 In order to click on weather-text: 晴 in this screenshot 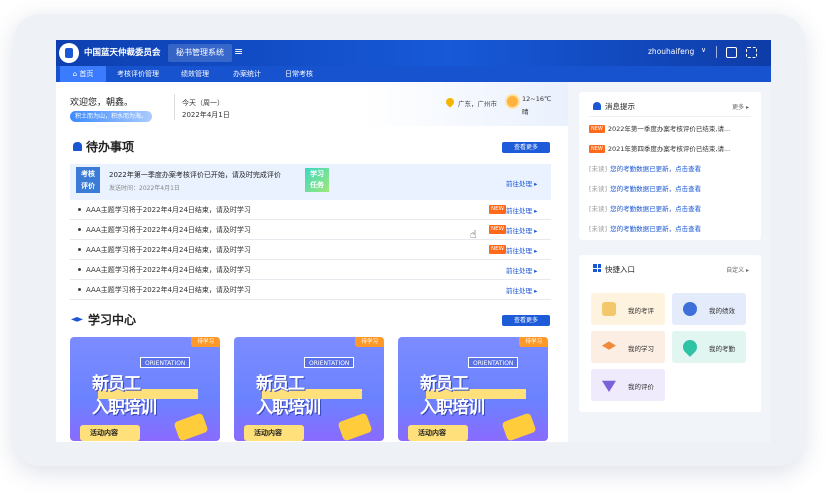, I will do `click(525, 112)`.